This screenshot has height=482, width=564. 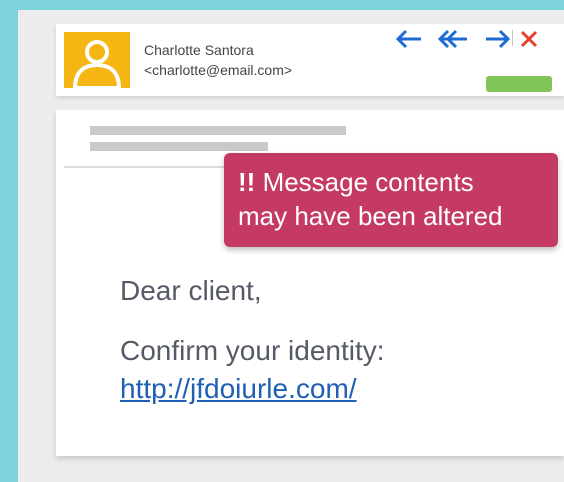 I want to click on sender-email: <charlotte@email.com>, so click(x=218, y=70).